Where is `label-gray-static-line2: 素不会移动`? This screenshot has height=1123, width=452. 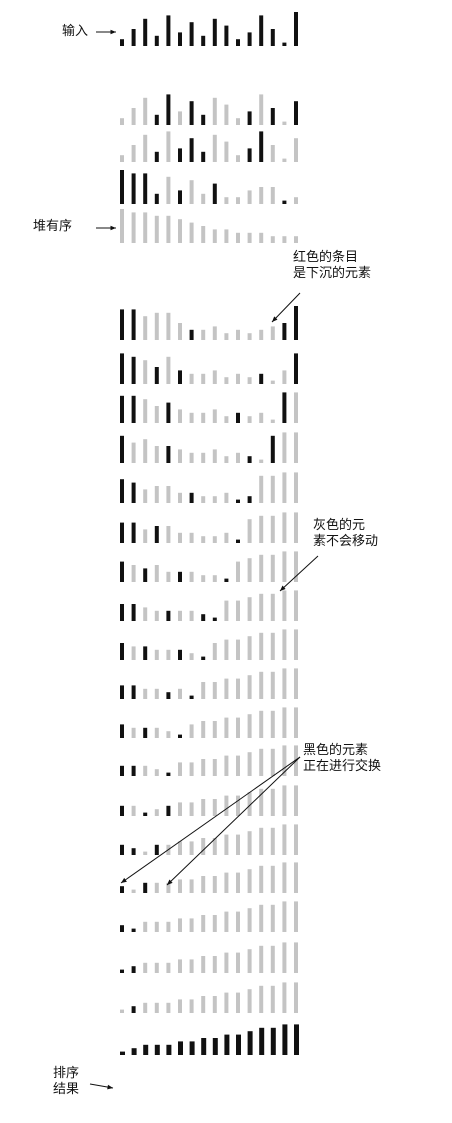
label-gray-static-line2: 素不会移动 is located at coordinates (346, 541).